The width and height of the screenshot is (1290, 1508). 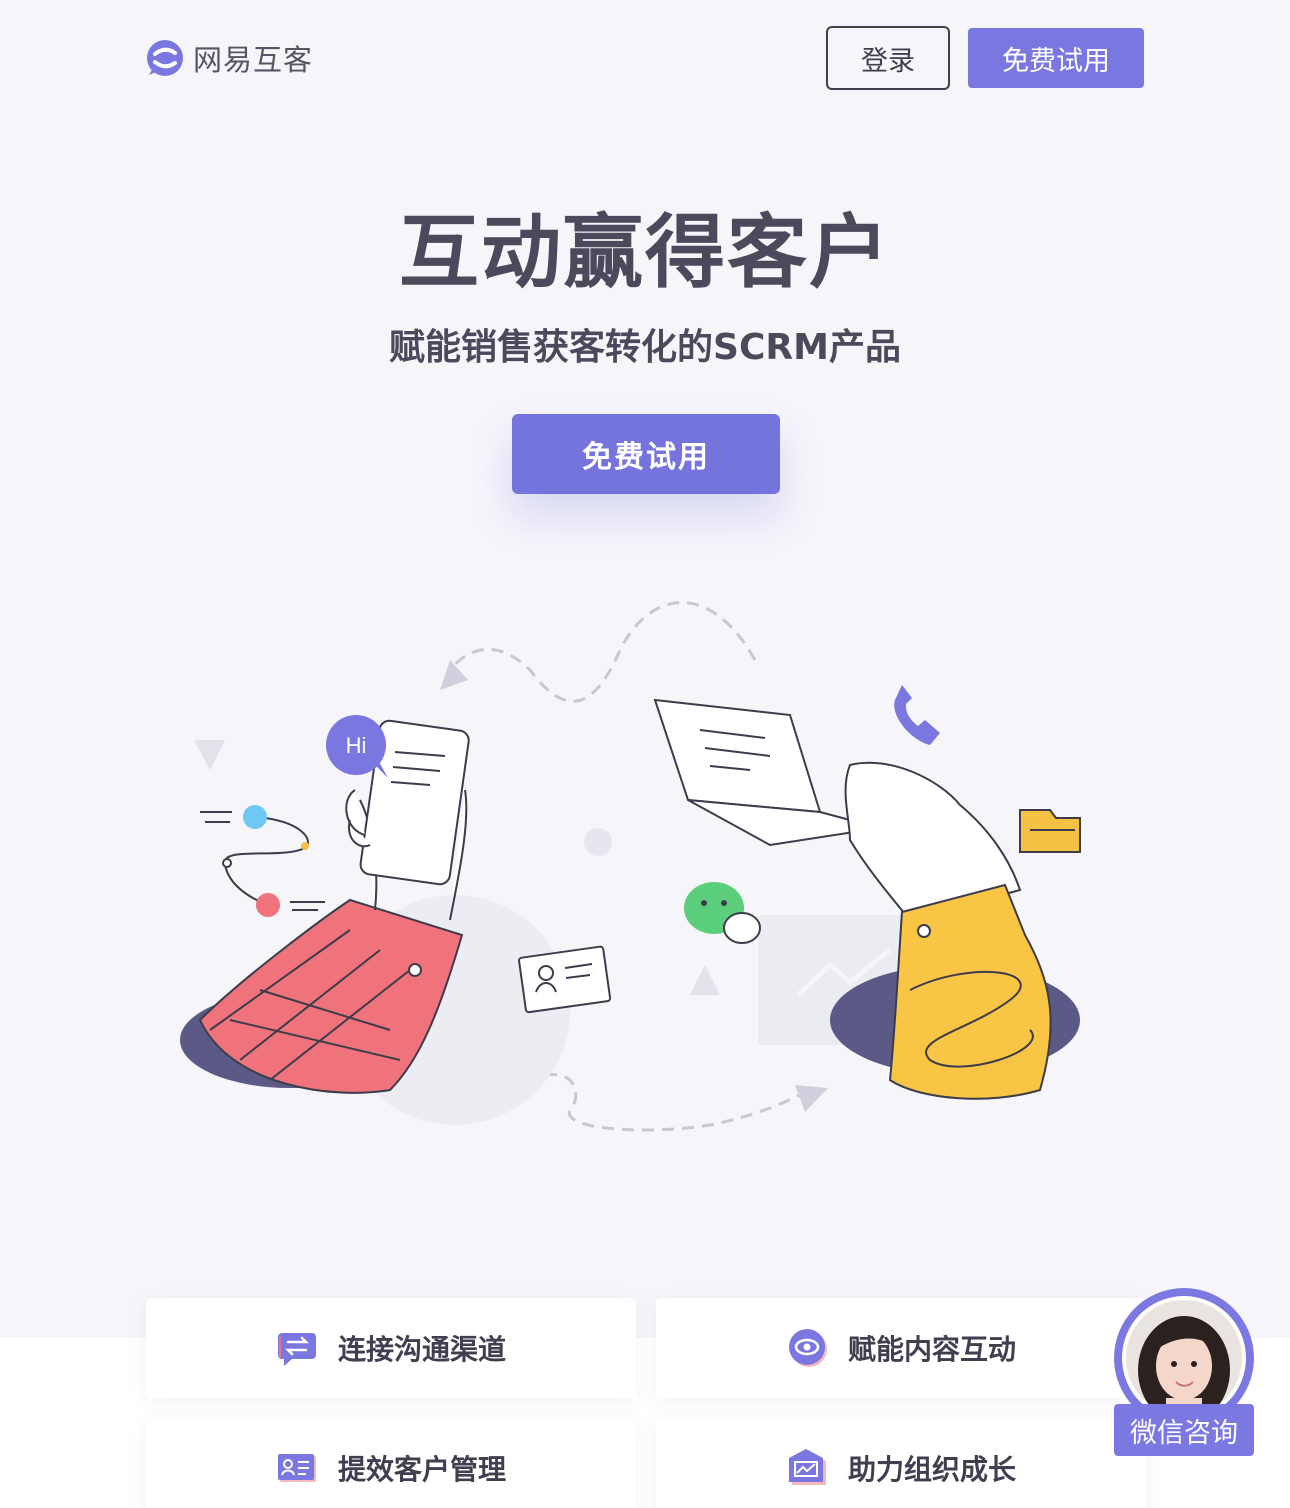 I want to click on feature-label: 赋能内容互动, so click(x=931, y=1349).